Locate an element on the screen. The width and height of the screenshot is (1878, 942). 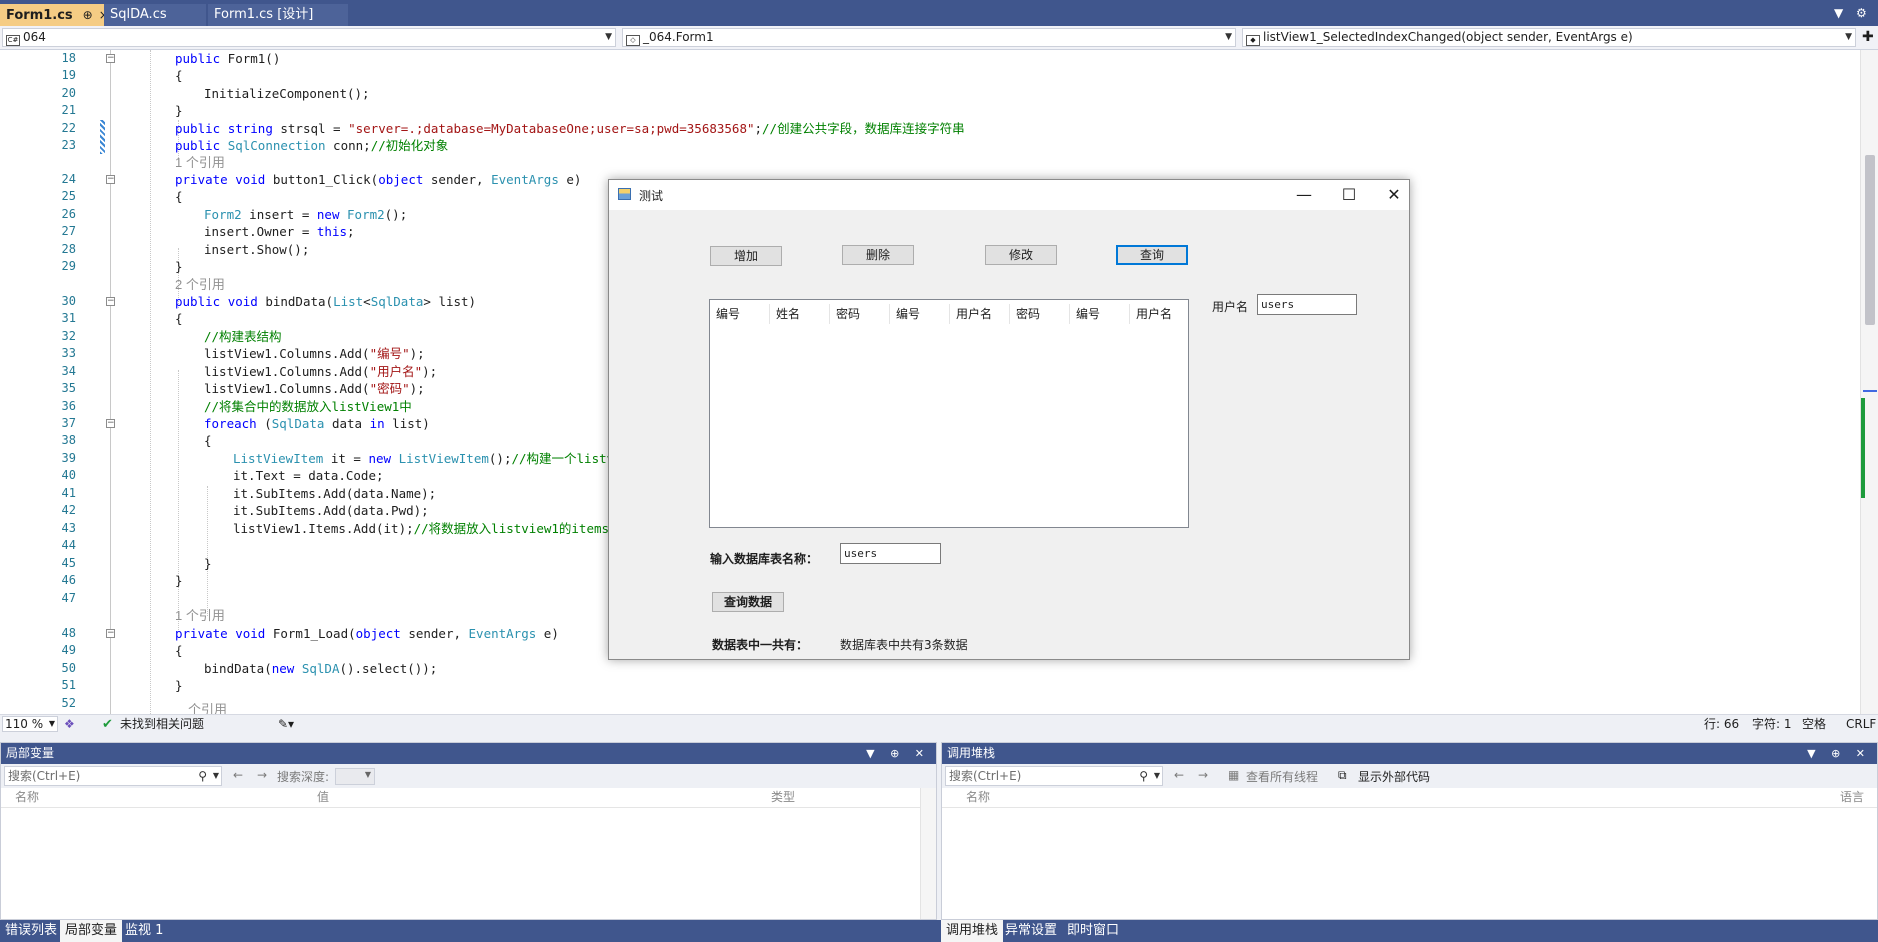
locals-toolbar: 搜索(Ctrl+E) ⚲ ▼ ← → 搜索深度: ▼ is located at coordinates (468, 776).